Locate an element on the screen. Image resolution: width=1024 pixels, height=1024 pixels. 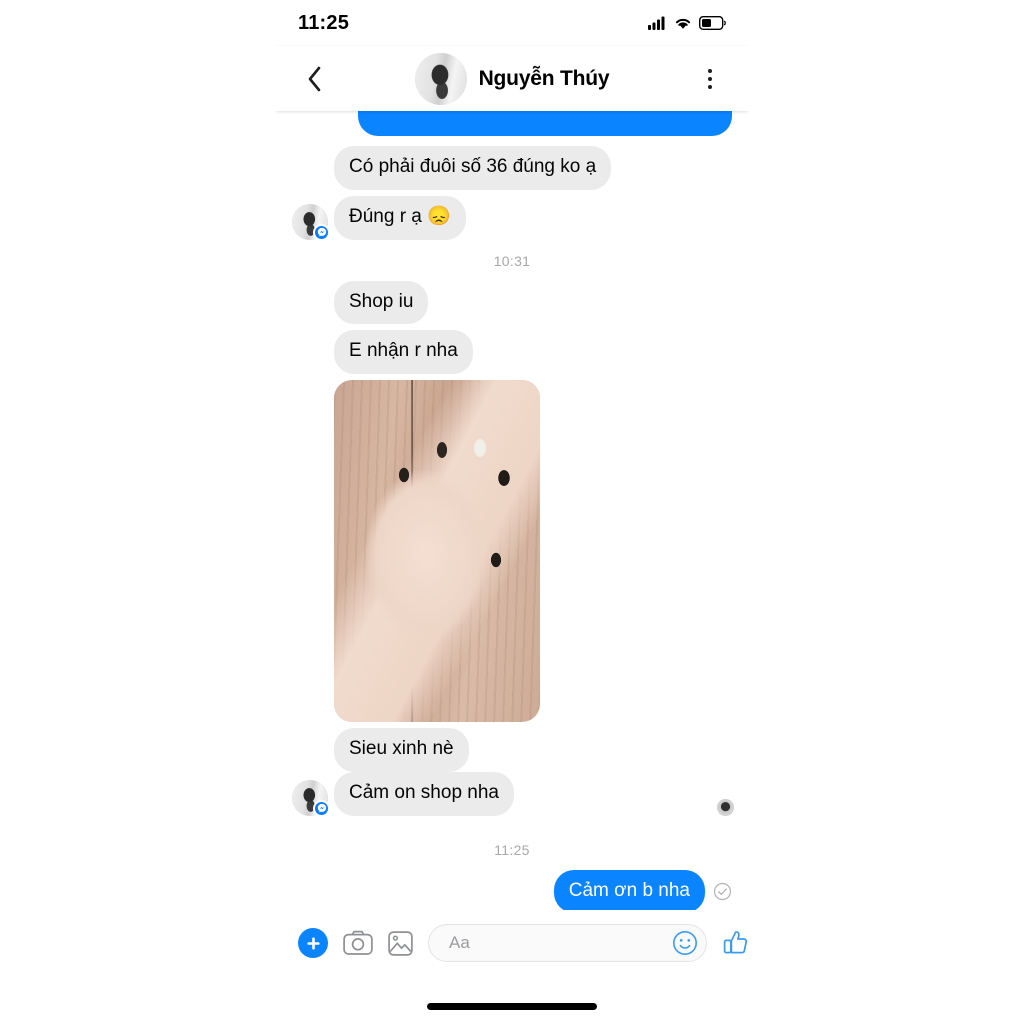
seen-receipt-avatar is located at coordinates (725, 807).